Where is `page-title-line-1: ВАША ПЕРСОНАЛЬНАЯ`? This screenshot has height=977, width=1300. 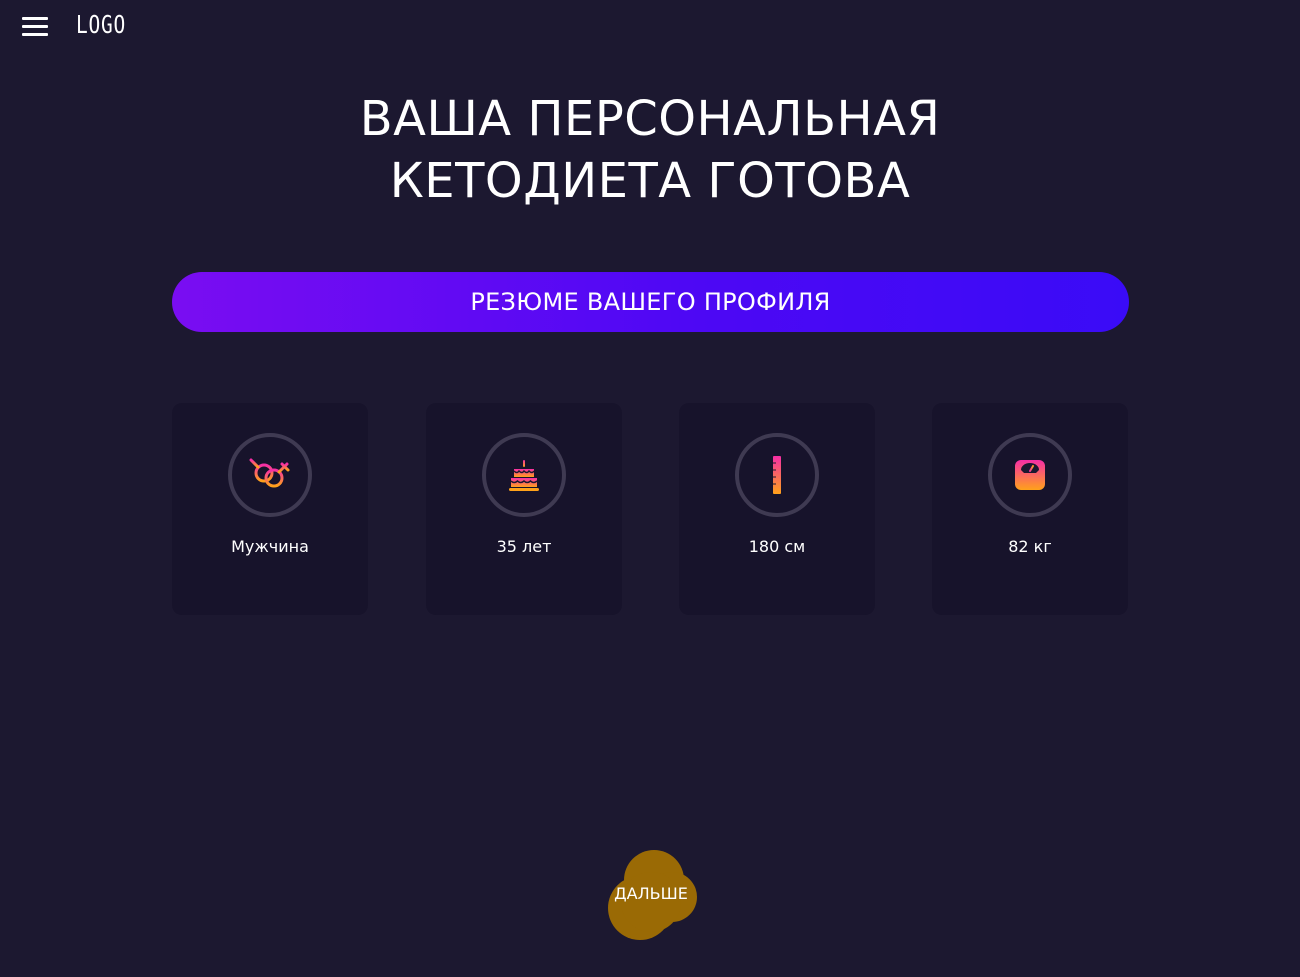 page-title-line-1: ВАША ПЕРСОНАЛЬНАЯ is located at coordinates (650, 119).